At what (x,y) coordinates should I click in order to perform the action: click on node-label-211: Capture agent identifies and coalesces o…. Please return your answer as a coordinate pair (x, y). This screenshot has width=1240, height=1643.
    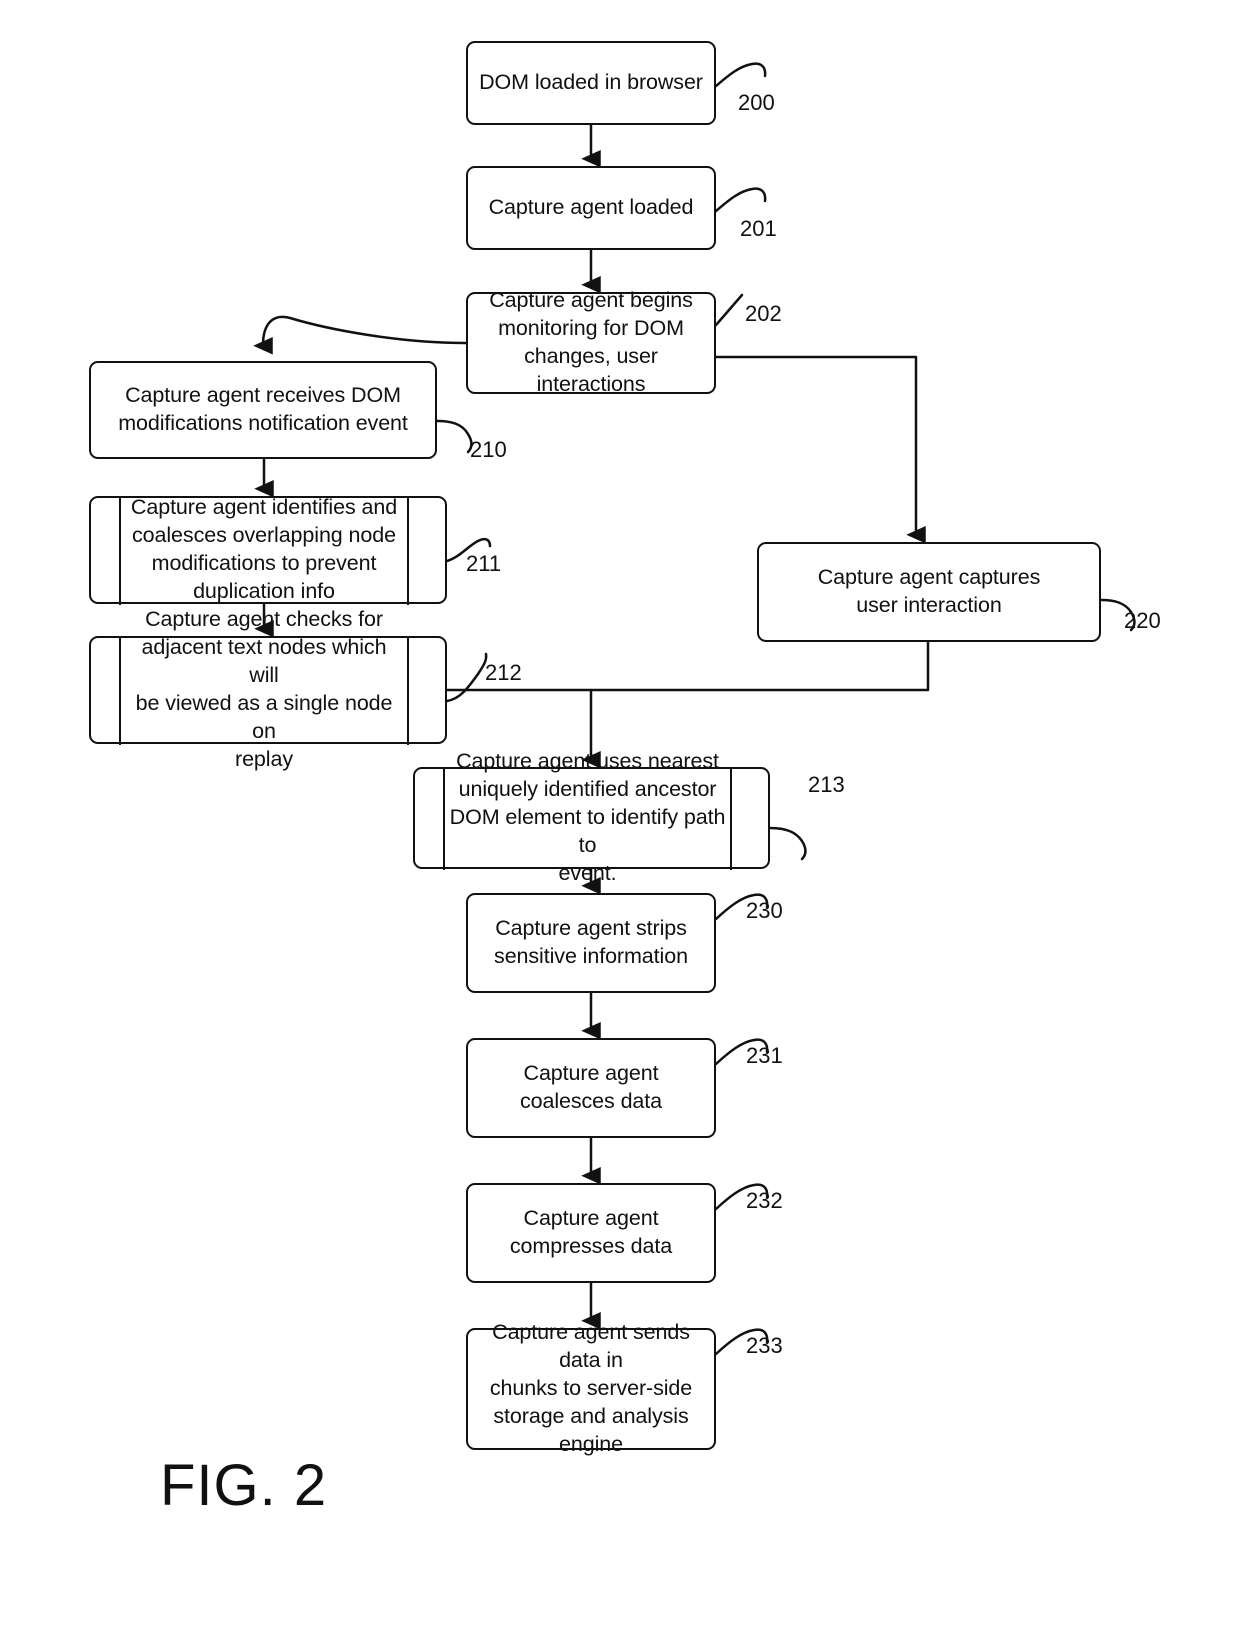
    Looking at the image, I should click on (264, 549).